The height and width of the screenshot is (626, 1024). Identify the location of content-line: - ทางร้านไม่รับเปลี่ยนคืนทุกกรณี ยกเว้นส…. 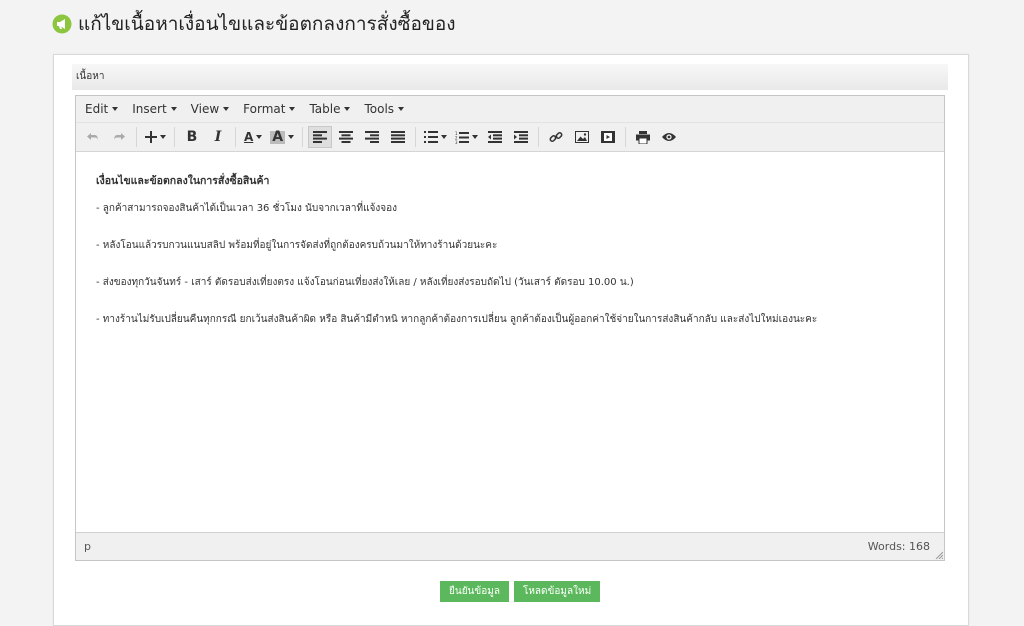
(457, 319).